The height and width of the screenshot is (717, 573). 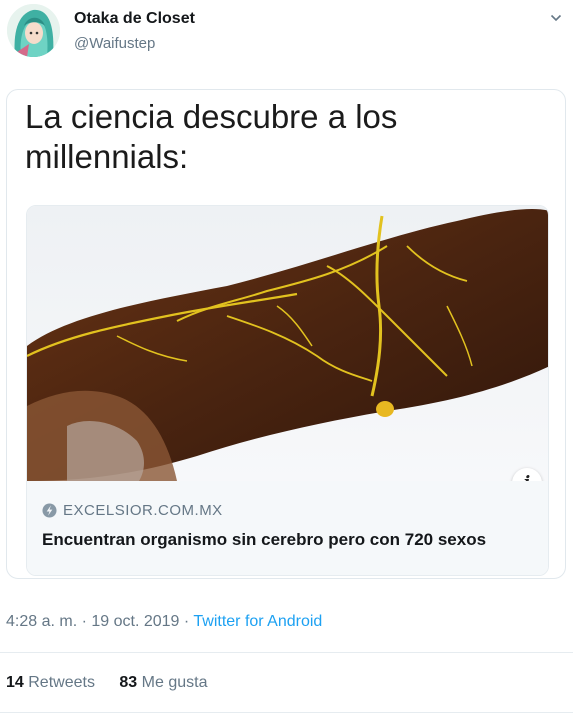 I want to click on retweets-label: Retweets, so click(x=61, y=682).